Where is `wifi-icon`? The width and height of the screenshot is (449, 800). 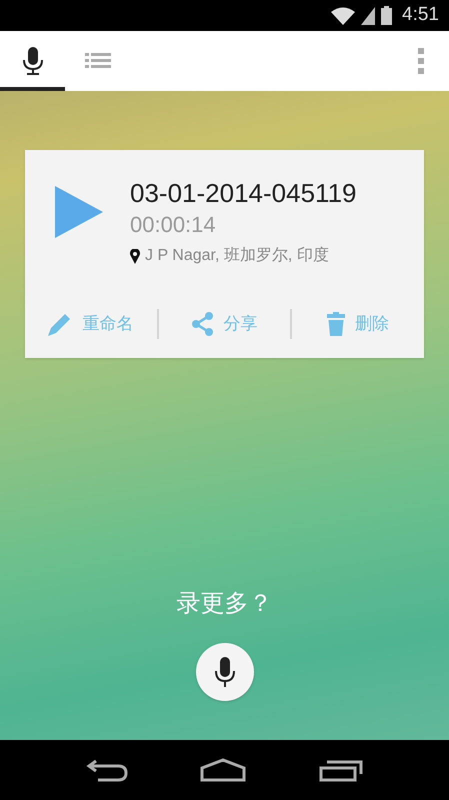 wifi-icon is located at coordinates (343, 15).